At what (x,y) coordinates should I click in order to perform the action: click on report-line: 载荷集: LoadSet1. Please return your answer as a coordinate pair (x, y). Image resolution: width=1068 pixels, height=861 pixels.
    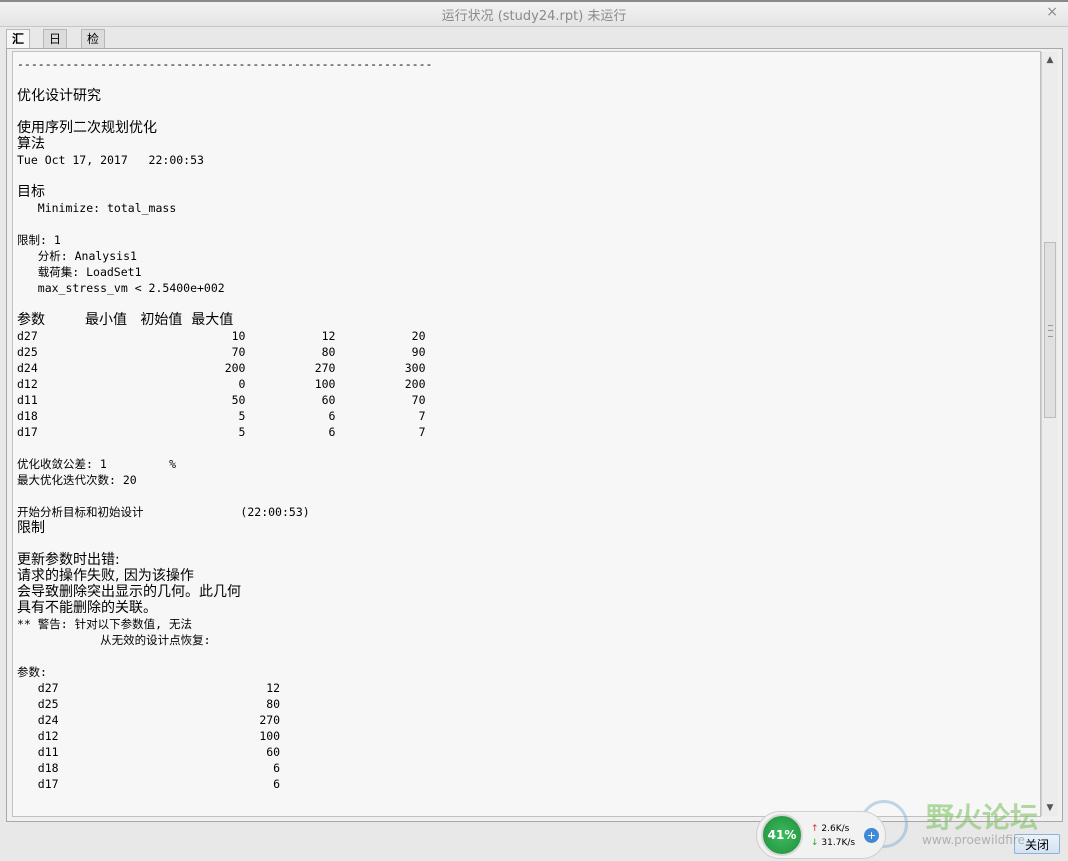
    Looking at the image, I should click on (79, 272).